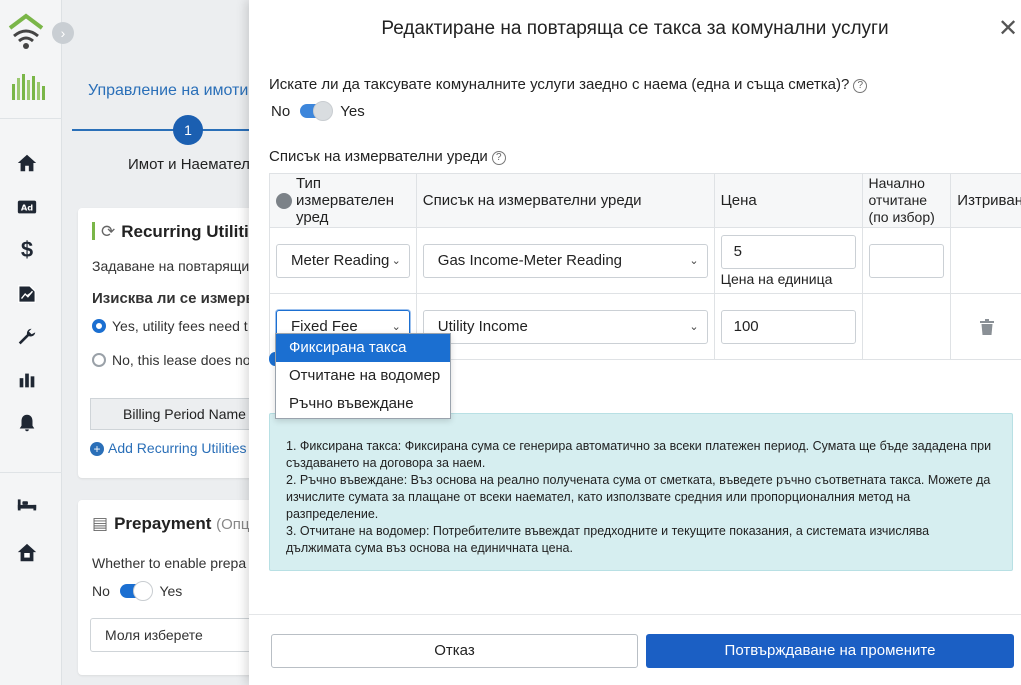 This screenshot has height=685, width=1021. Describe the element at coordinates (169, 563) in the screenshot. I see `prepayment-question: Whether to enable prepa` at that location.